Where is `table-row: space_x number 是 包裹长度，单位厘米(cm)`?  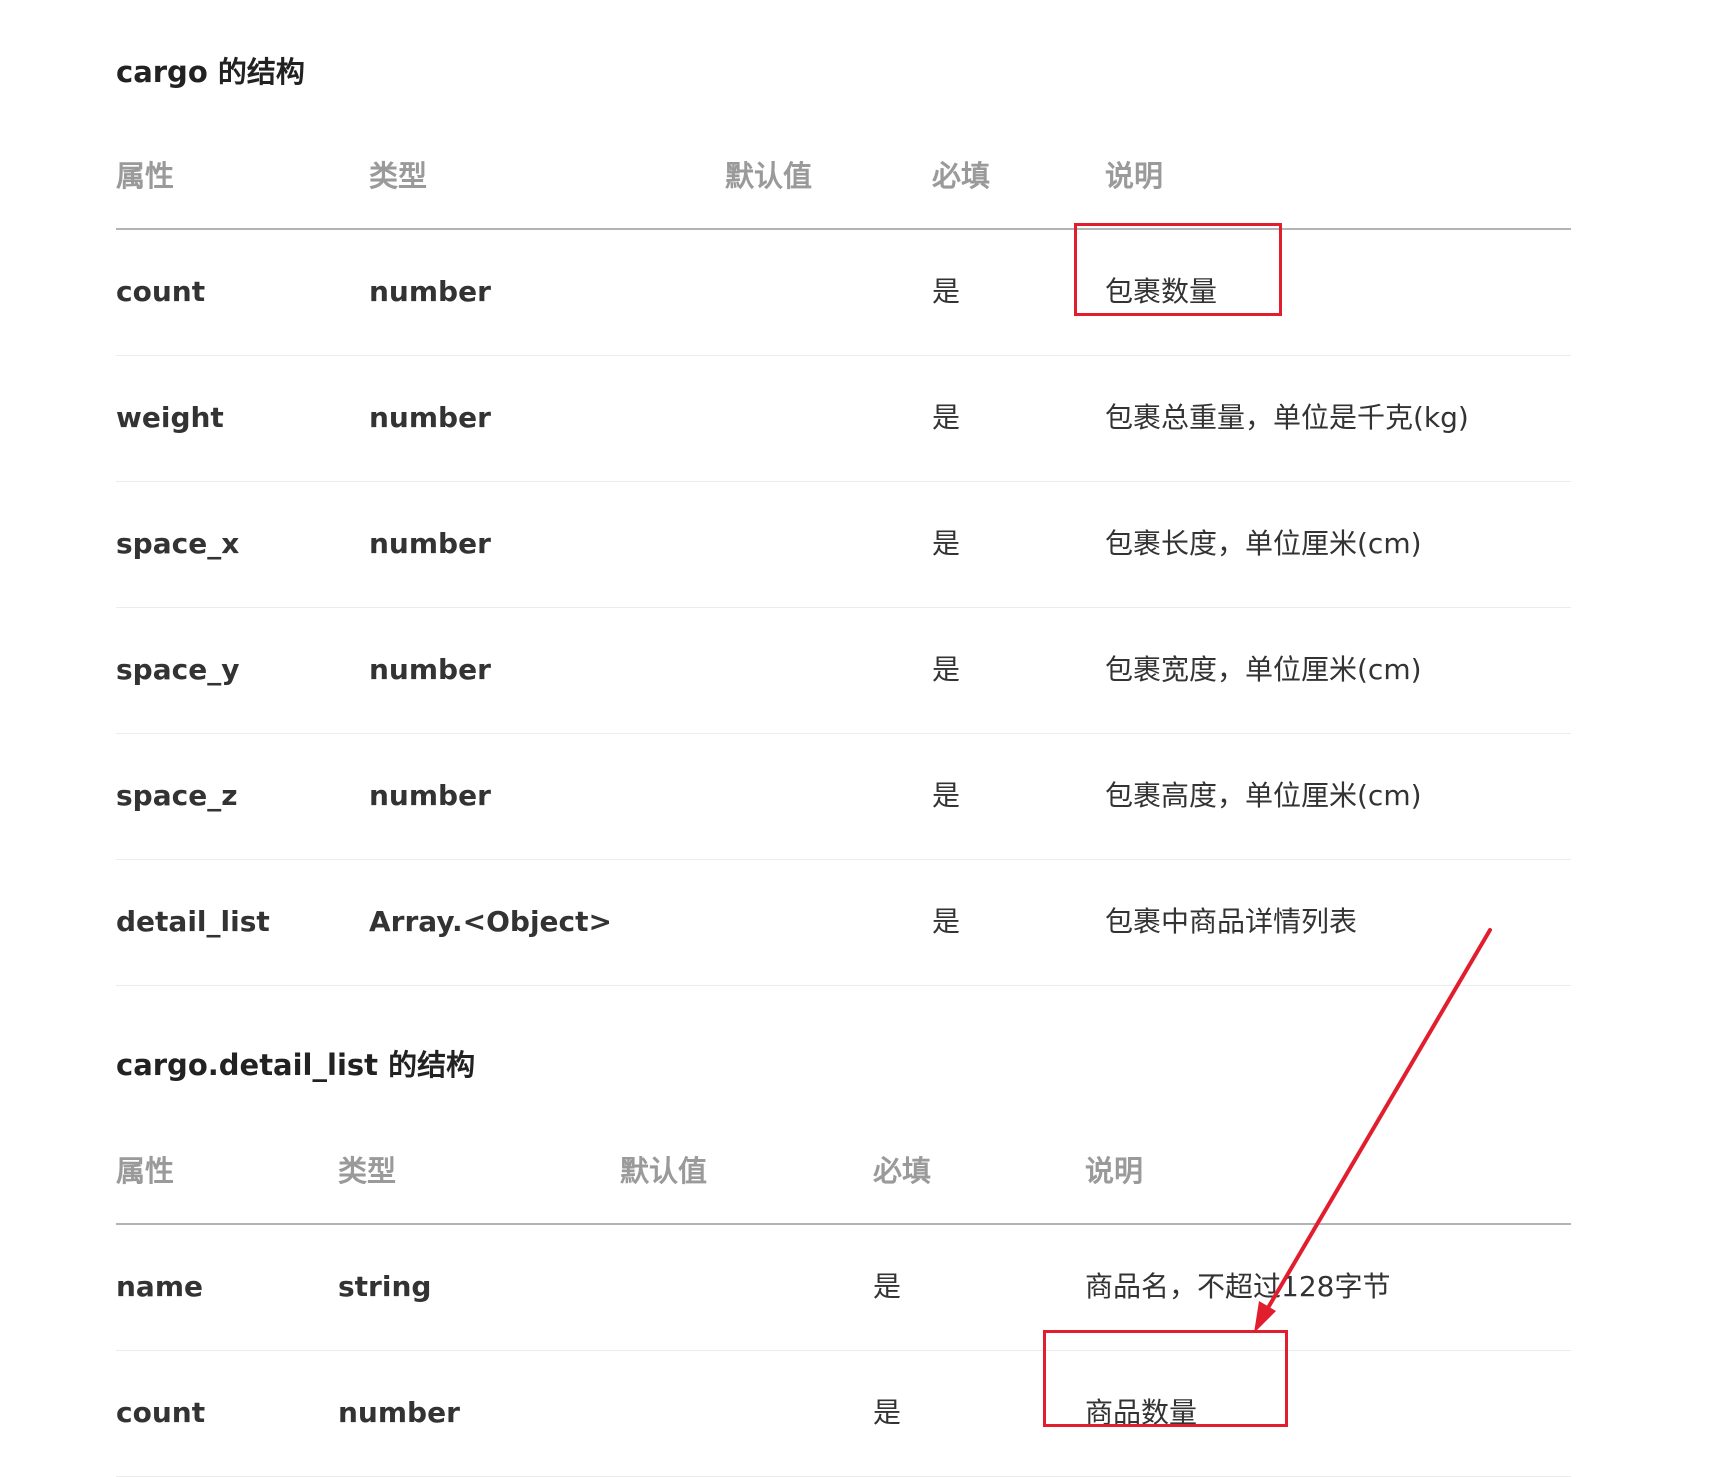
table-row: space_x number 是 包裹长度，单位厘米(cm) is located at coordinates (843, 545).